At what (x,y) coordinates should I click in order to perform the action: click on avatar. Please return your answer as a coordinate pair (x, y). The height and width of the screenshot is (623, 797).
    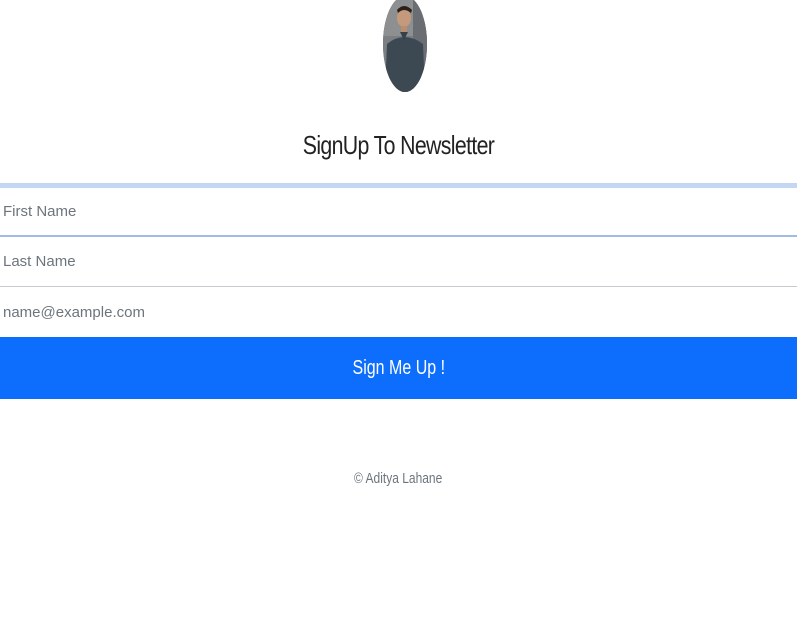
    Looking at the image, I should click on (405, 46).